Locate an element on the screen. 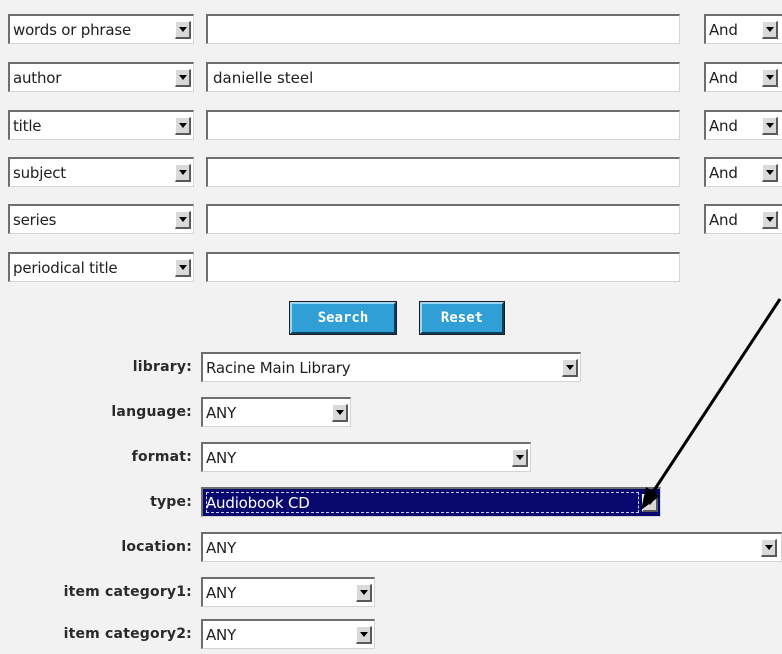 This screenshot has height=654, width=782. type-value: Audiobook CD is located at coordinates (258, 502).